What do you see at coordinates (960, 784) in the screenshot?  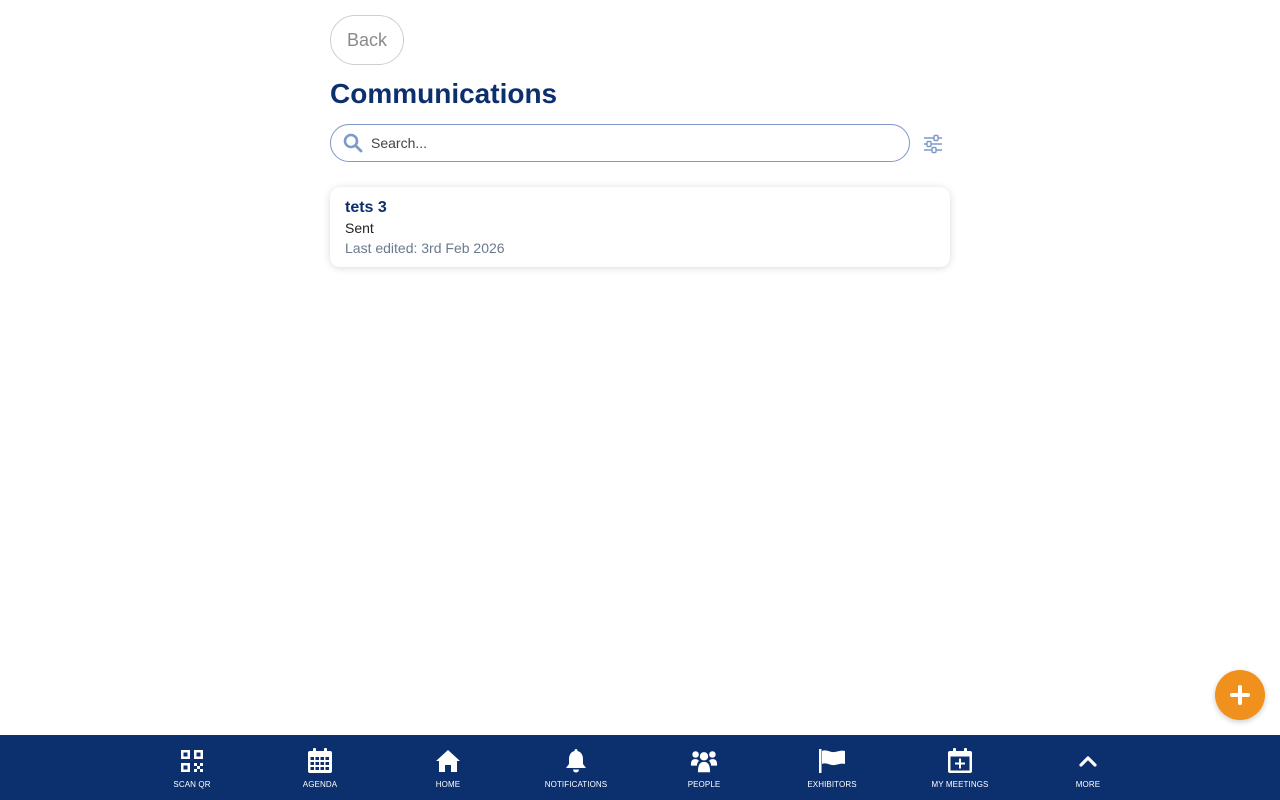 I see `nav-label: MY MEETINGS` at bounding box center [960, 784].